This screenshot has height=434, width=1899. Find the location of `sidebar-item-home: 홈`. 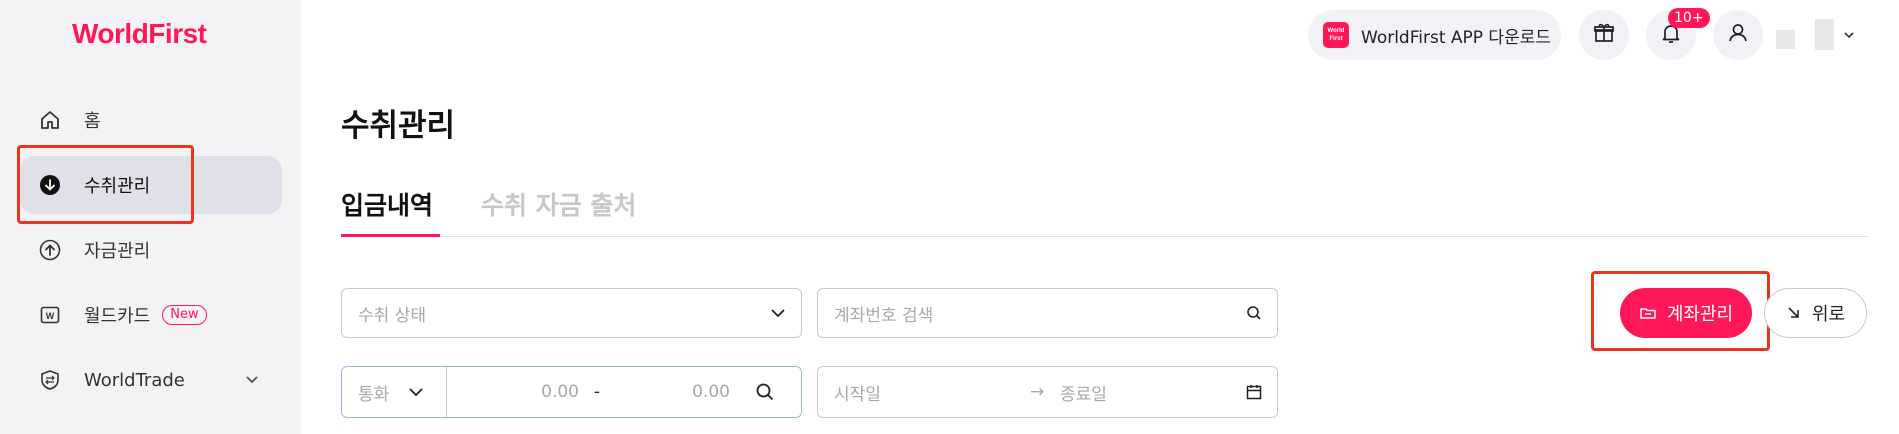

sidebar-item-home: 홈 is located at coordinates (151, 120).